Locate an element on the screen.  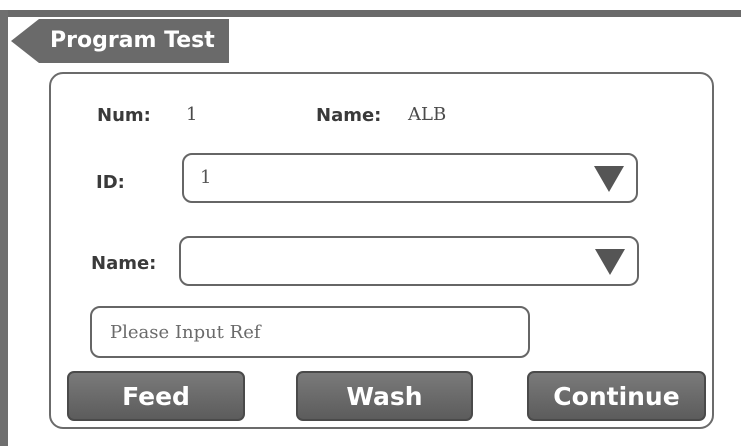
name-label: Name: is located at coordinates (124, 263).